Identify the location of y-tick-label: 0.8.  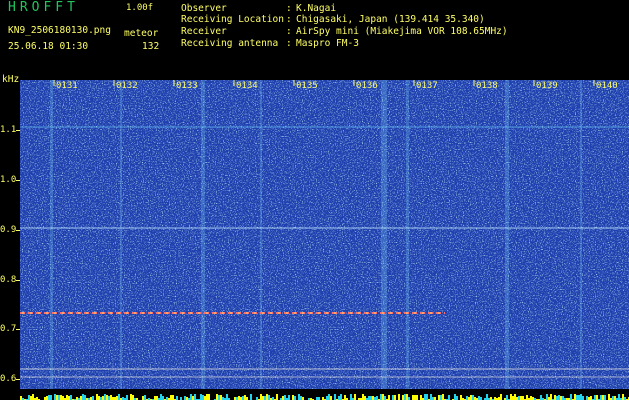
(8, 280).